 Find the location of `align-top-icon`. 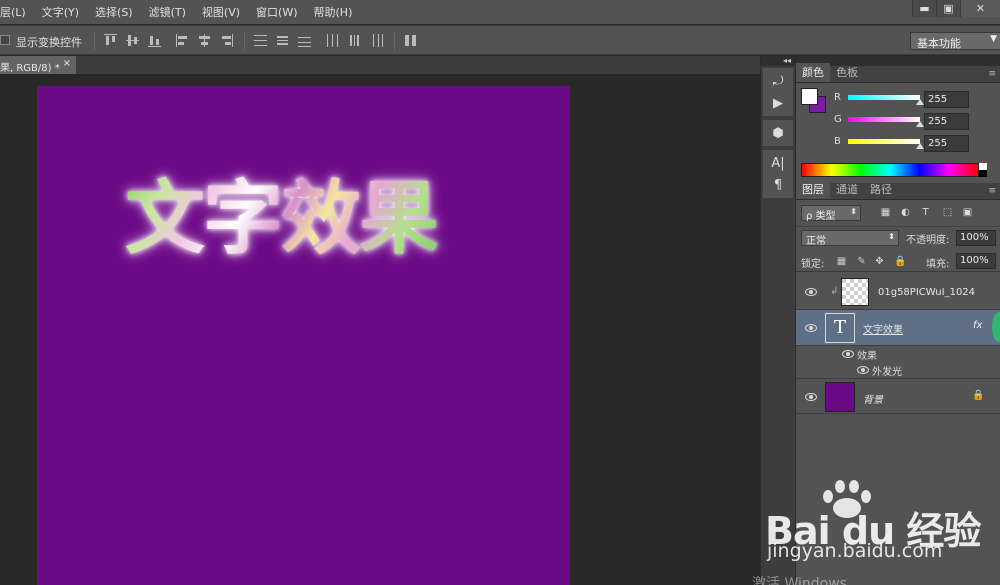

align-top-icon is located at coordinates (110, 40).